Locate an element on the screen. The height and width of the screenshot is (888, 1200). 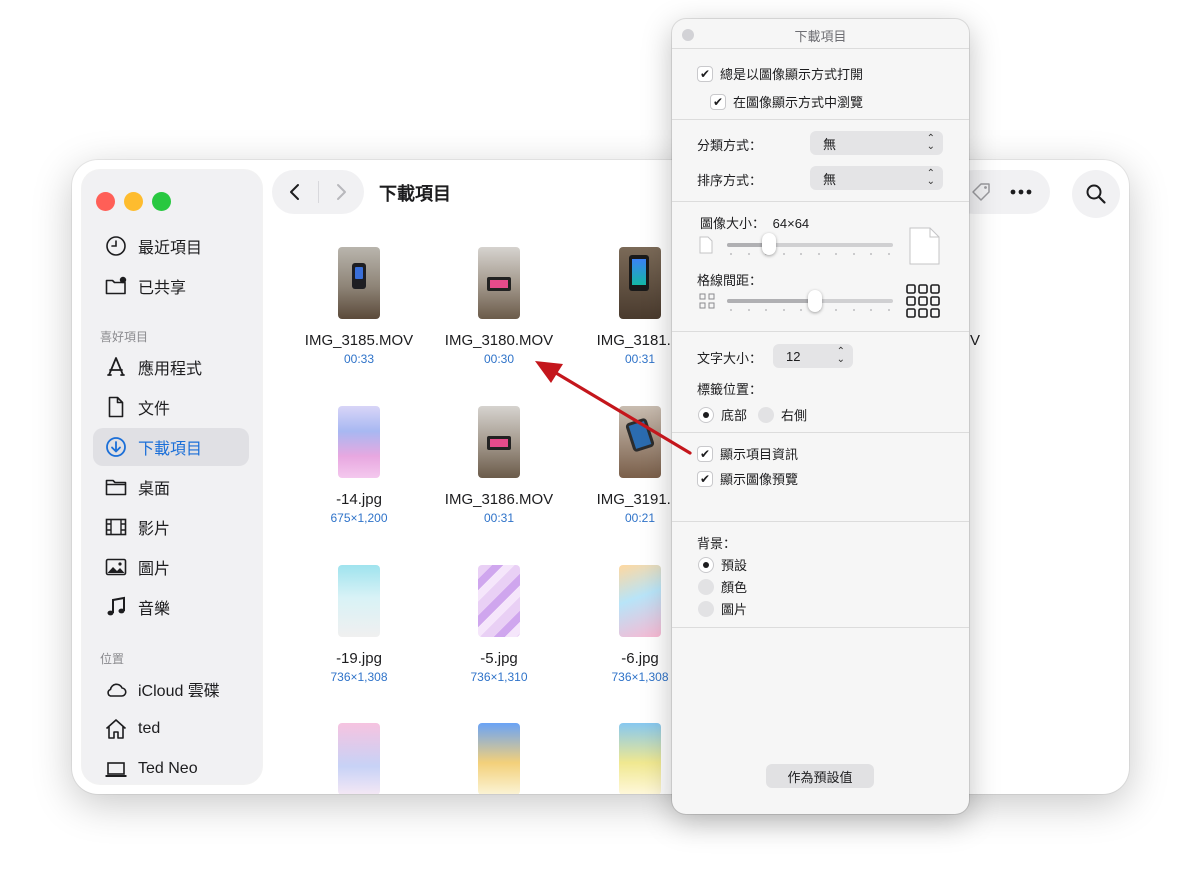
text-size-select: 12 ⌃ ⌄ is located at coordinates (813, 356).